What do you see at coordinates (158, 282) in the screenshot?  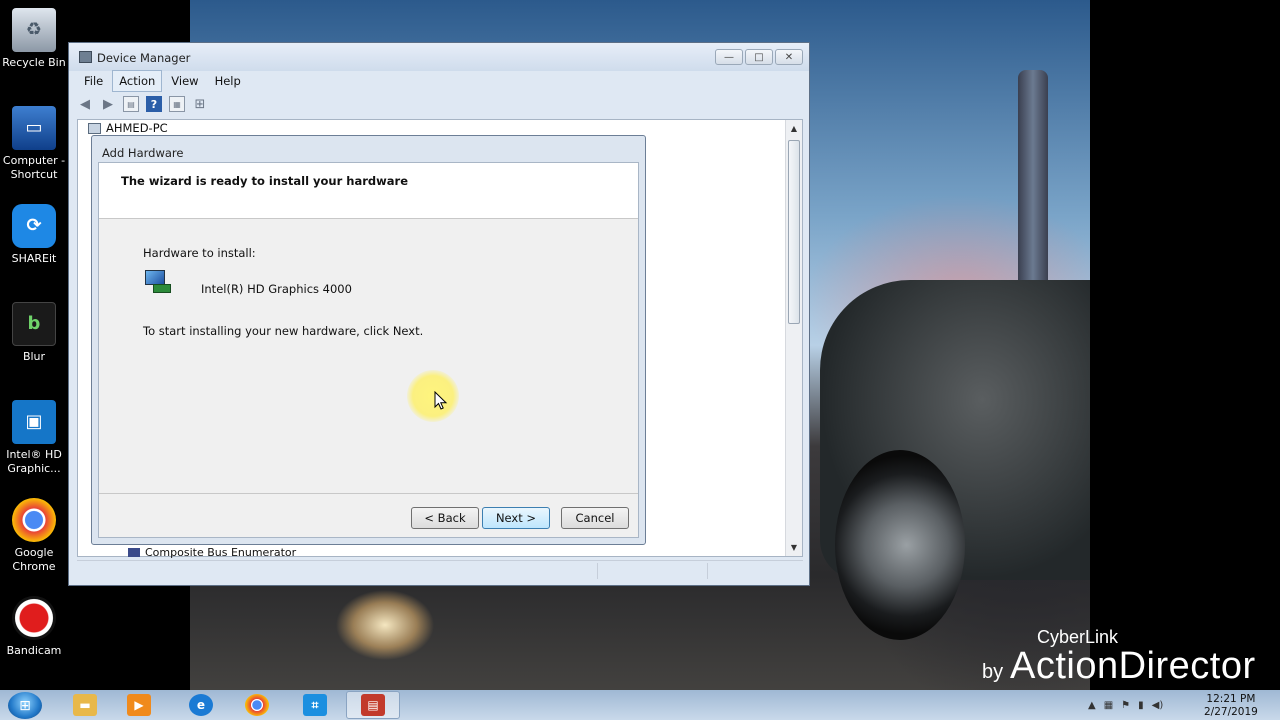 I see `display-adapter-icon` at bounding box center [158, 282].